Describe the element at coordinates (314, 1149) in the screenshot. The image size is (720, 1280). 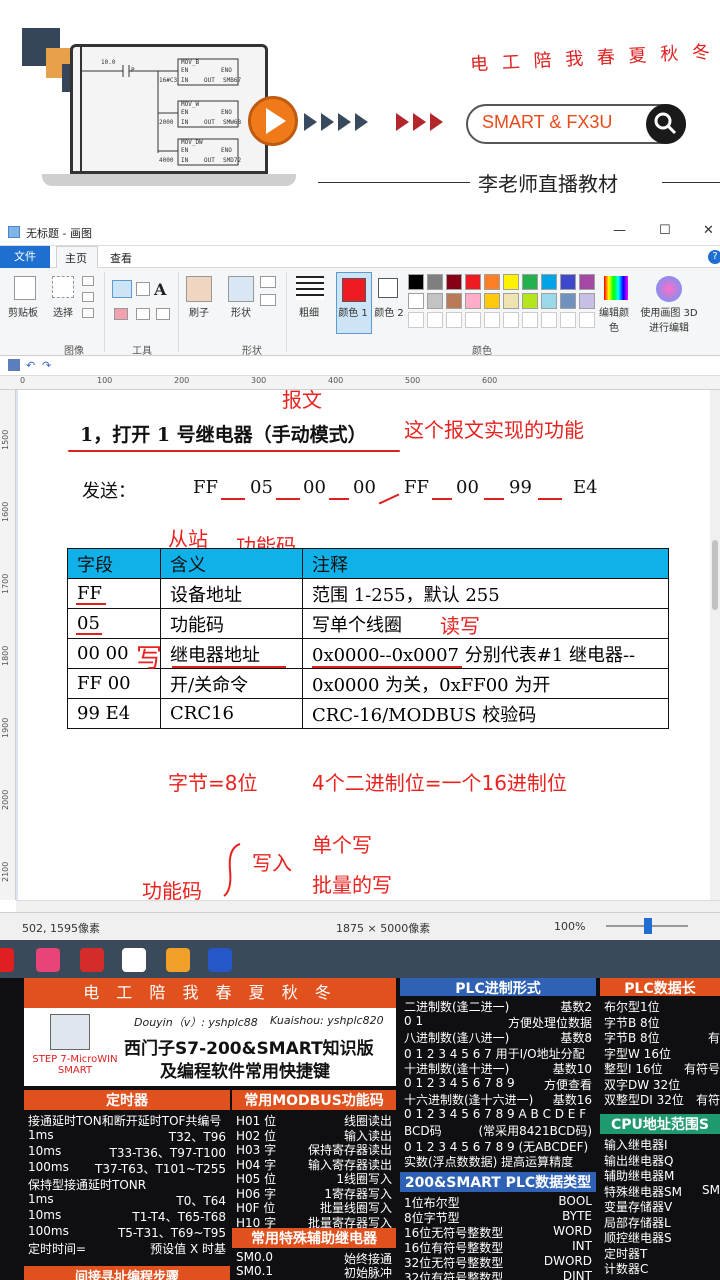
I see `modbus-row: H03 字保持寄存器读出` at that location.